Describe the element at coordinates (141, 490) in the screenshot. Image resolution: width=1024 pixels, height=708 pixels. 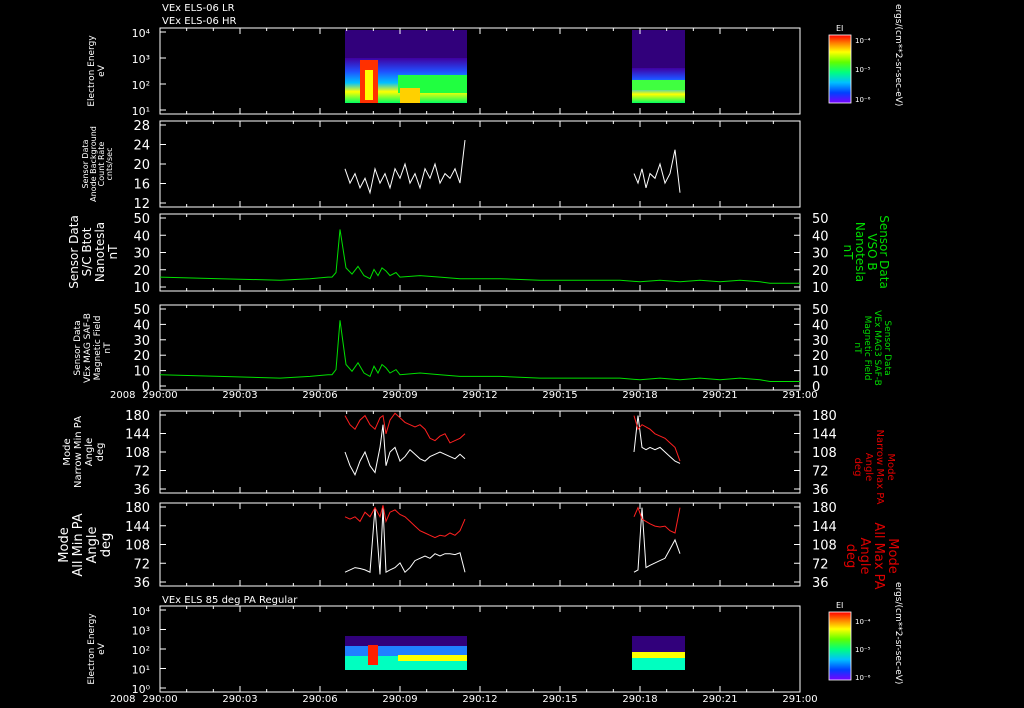
I see `p5-ytick-label: 36` at that location.